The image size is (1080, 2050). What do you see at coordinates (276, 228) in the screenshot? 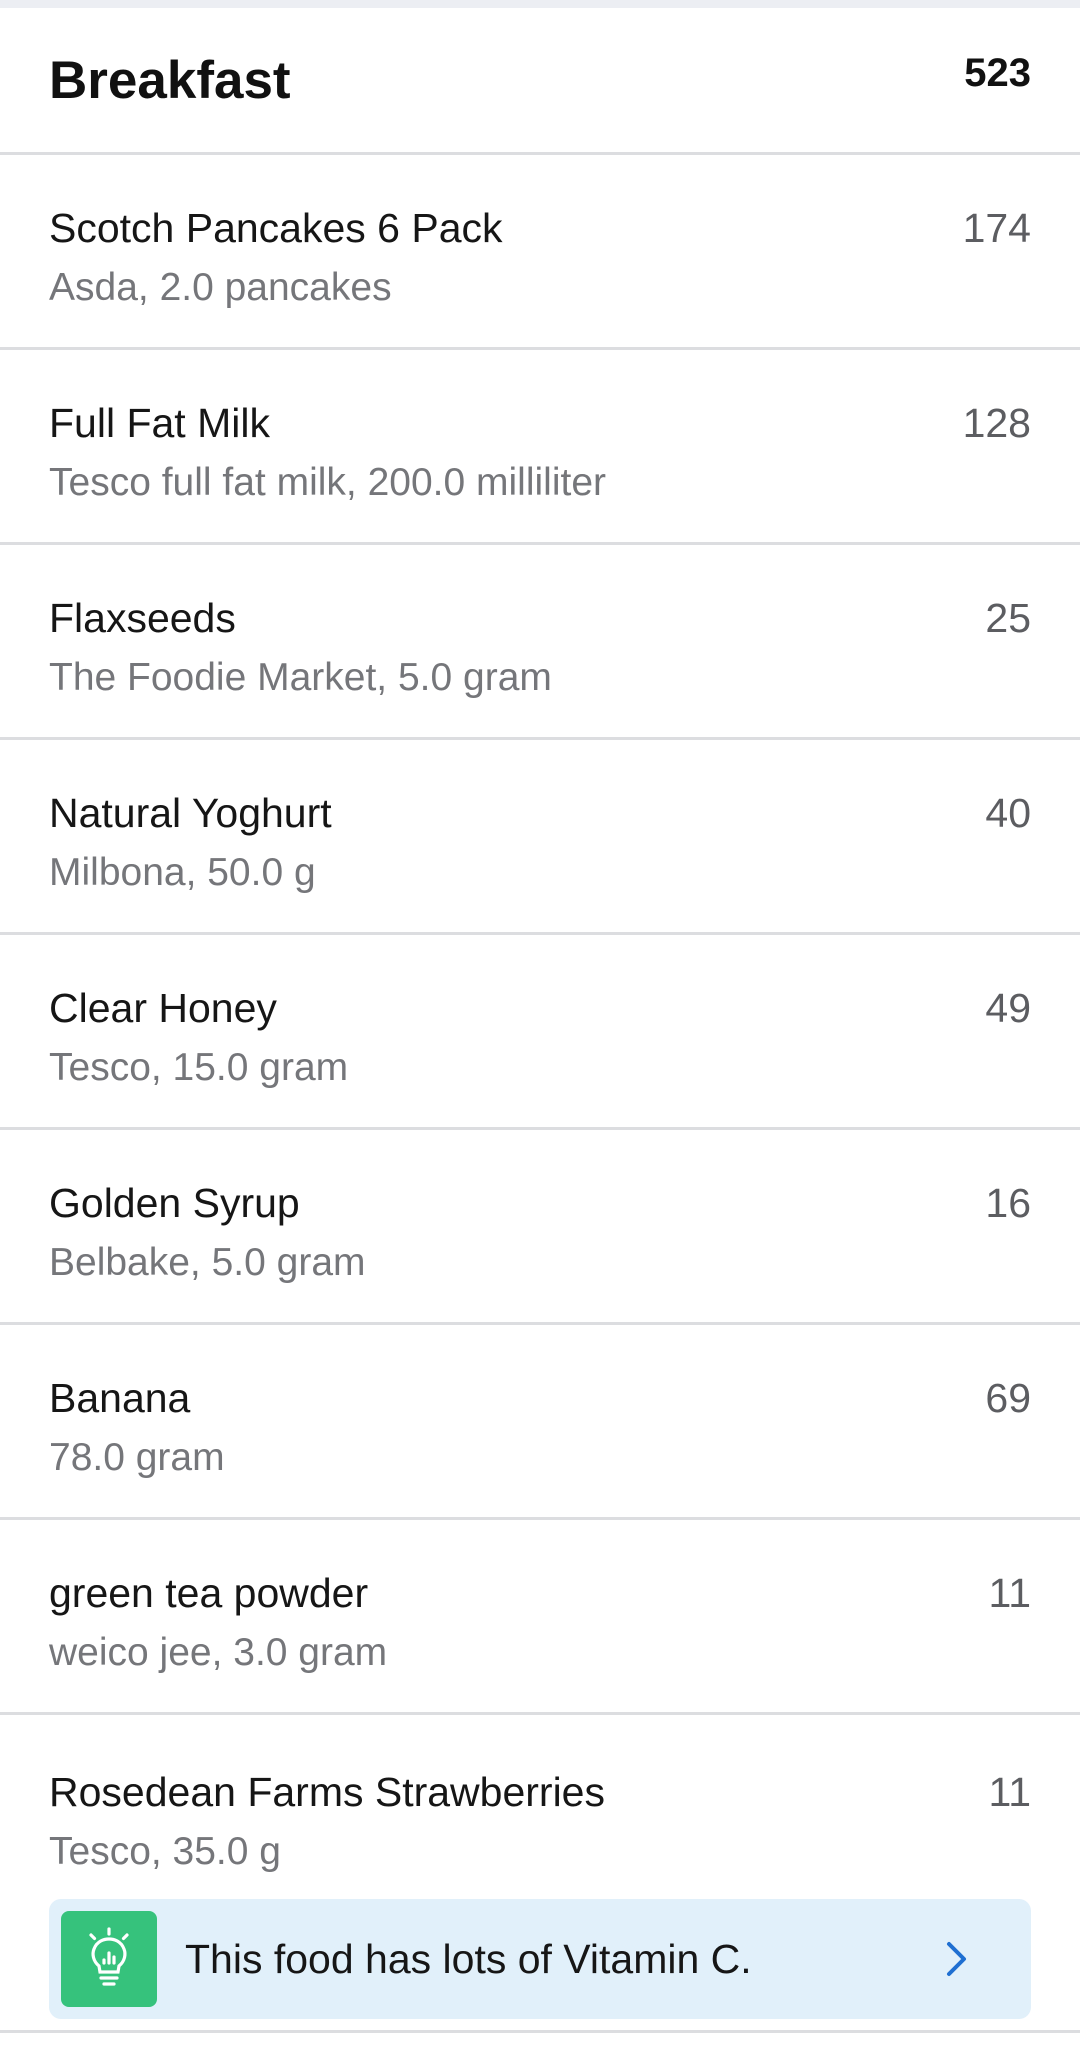
I see `food-name: Scotch Pancakes 6 Pack` at bounding box center [276, 228].